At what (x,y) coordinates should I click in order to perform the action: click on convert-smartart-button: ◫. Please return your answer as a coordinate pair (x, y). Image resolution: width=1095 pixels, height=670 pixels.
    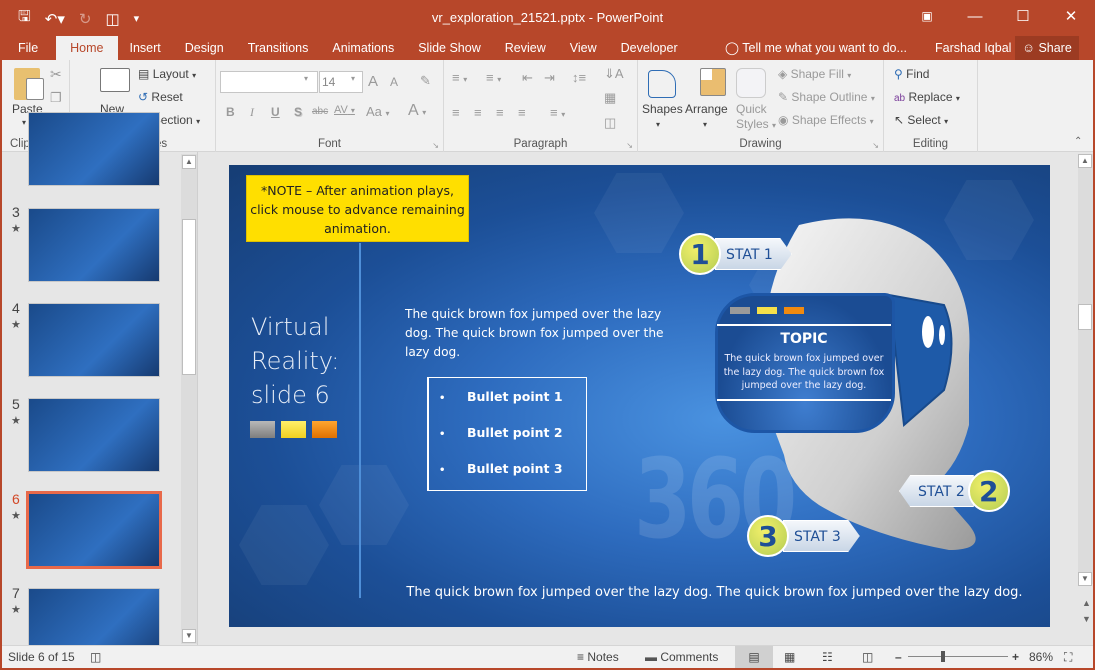
    Looking at the image, I should click on (610, 123).